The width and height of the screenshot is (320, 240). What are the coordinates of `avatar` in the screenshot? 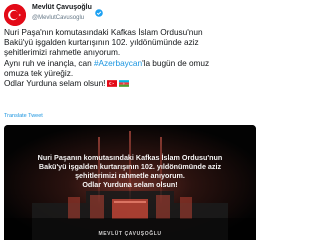 It's located at (15, 15).